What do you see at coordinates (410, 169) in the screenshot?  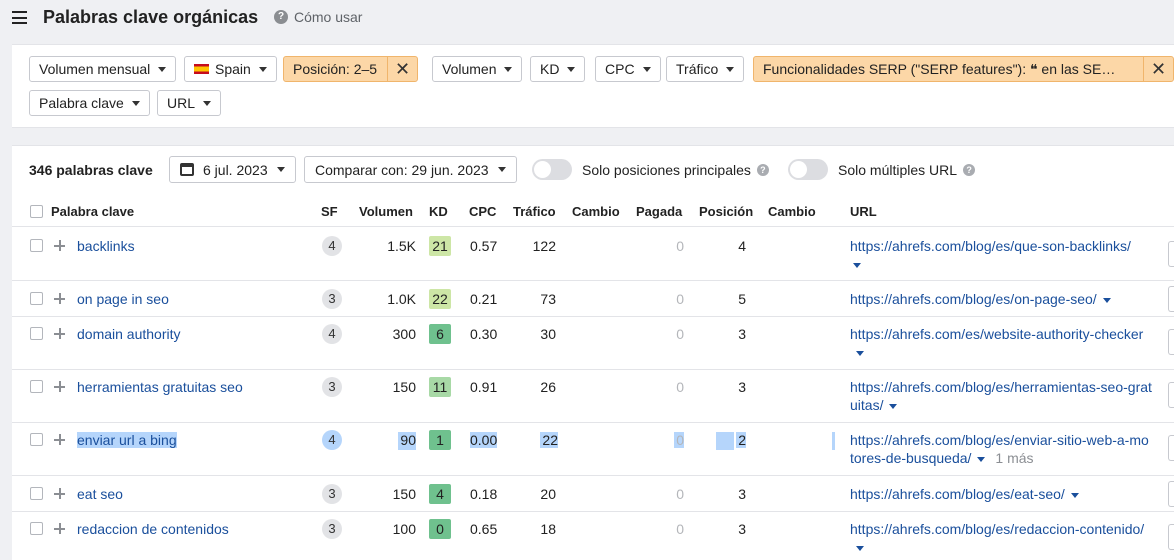 I see `compare-date-picker: Comparar con: 29 jun. 2023` at bounding box center [410, 169].